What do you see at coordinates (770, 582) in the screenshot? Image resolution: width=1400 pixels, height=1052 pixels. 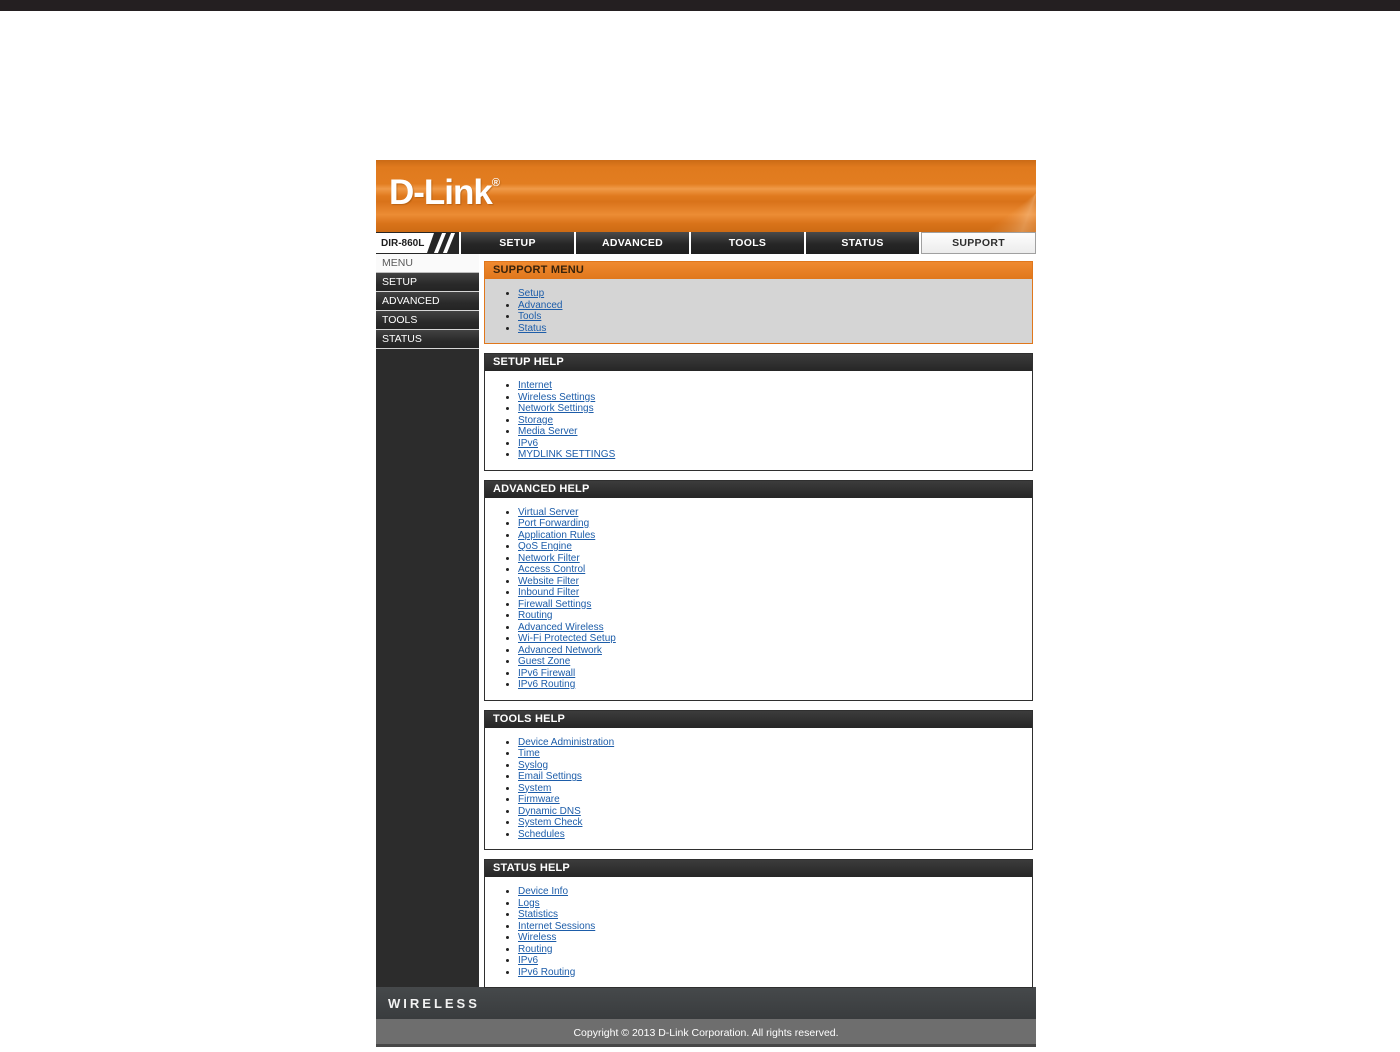 I see `help-list-item: Website Filter` at bounding box center [770, 582].